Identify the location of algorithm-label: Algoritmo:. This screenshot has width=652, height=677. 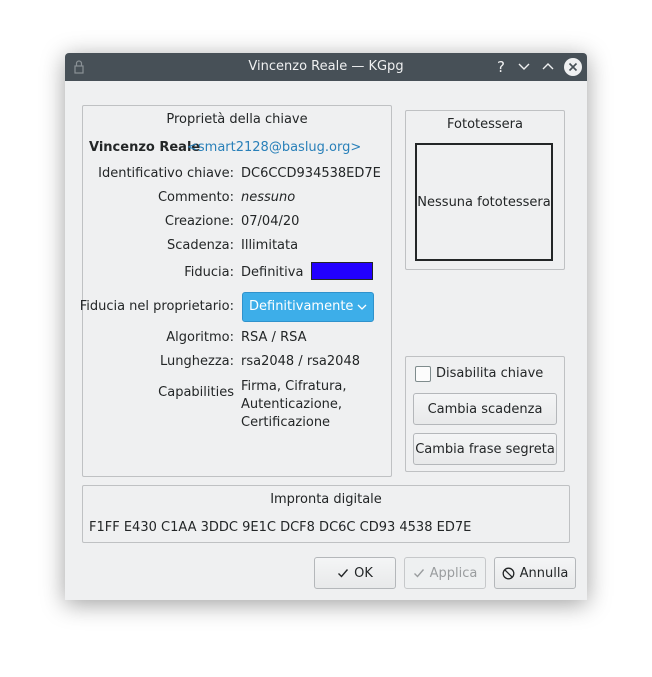
(200, 337).